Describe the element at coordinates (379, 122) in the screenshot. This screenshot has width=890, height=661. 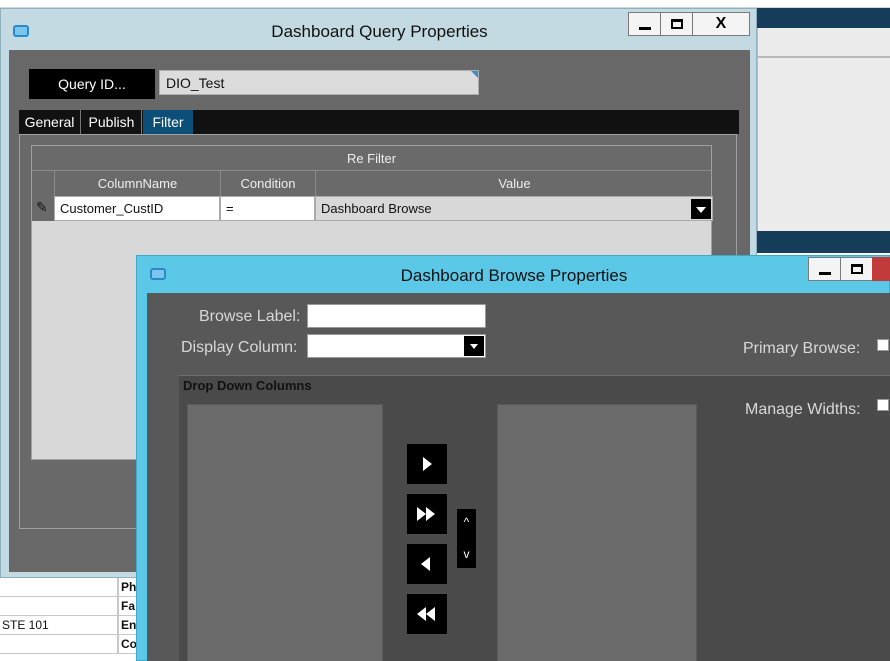
I see `tab-strip: General Publish Filter` at that location.